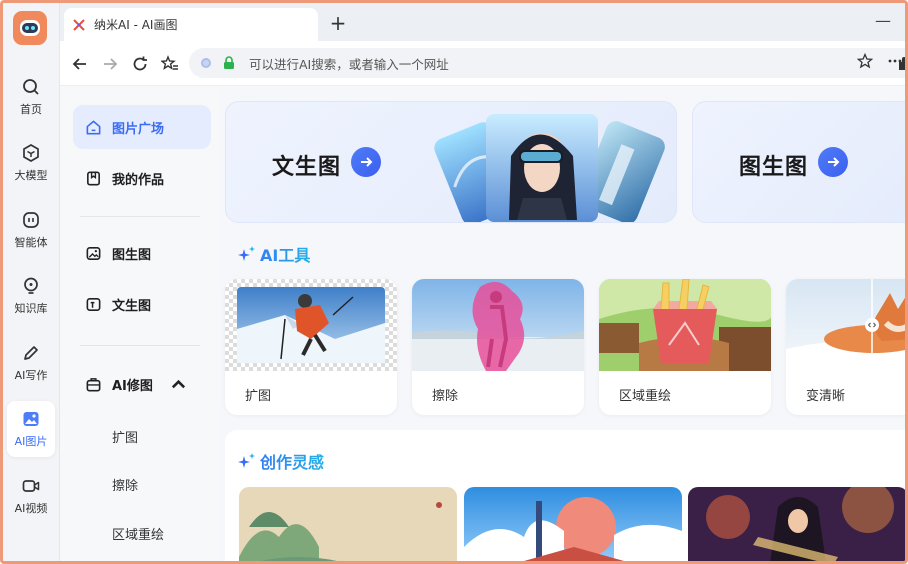  Describe the element at coordinates (93, 178) in the screenshot. I see `bookmark-icon` at that location.